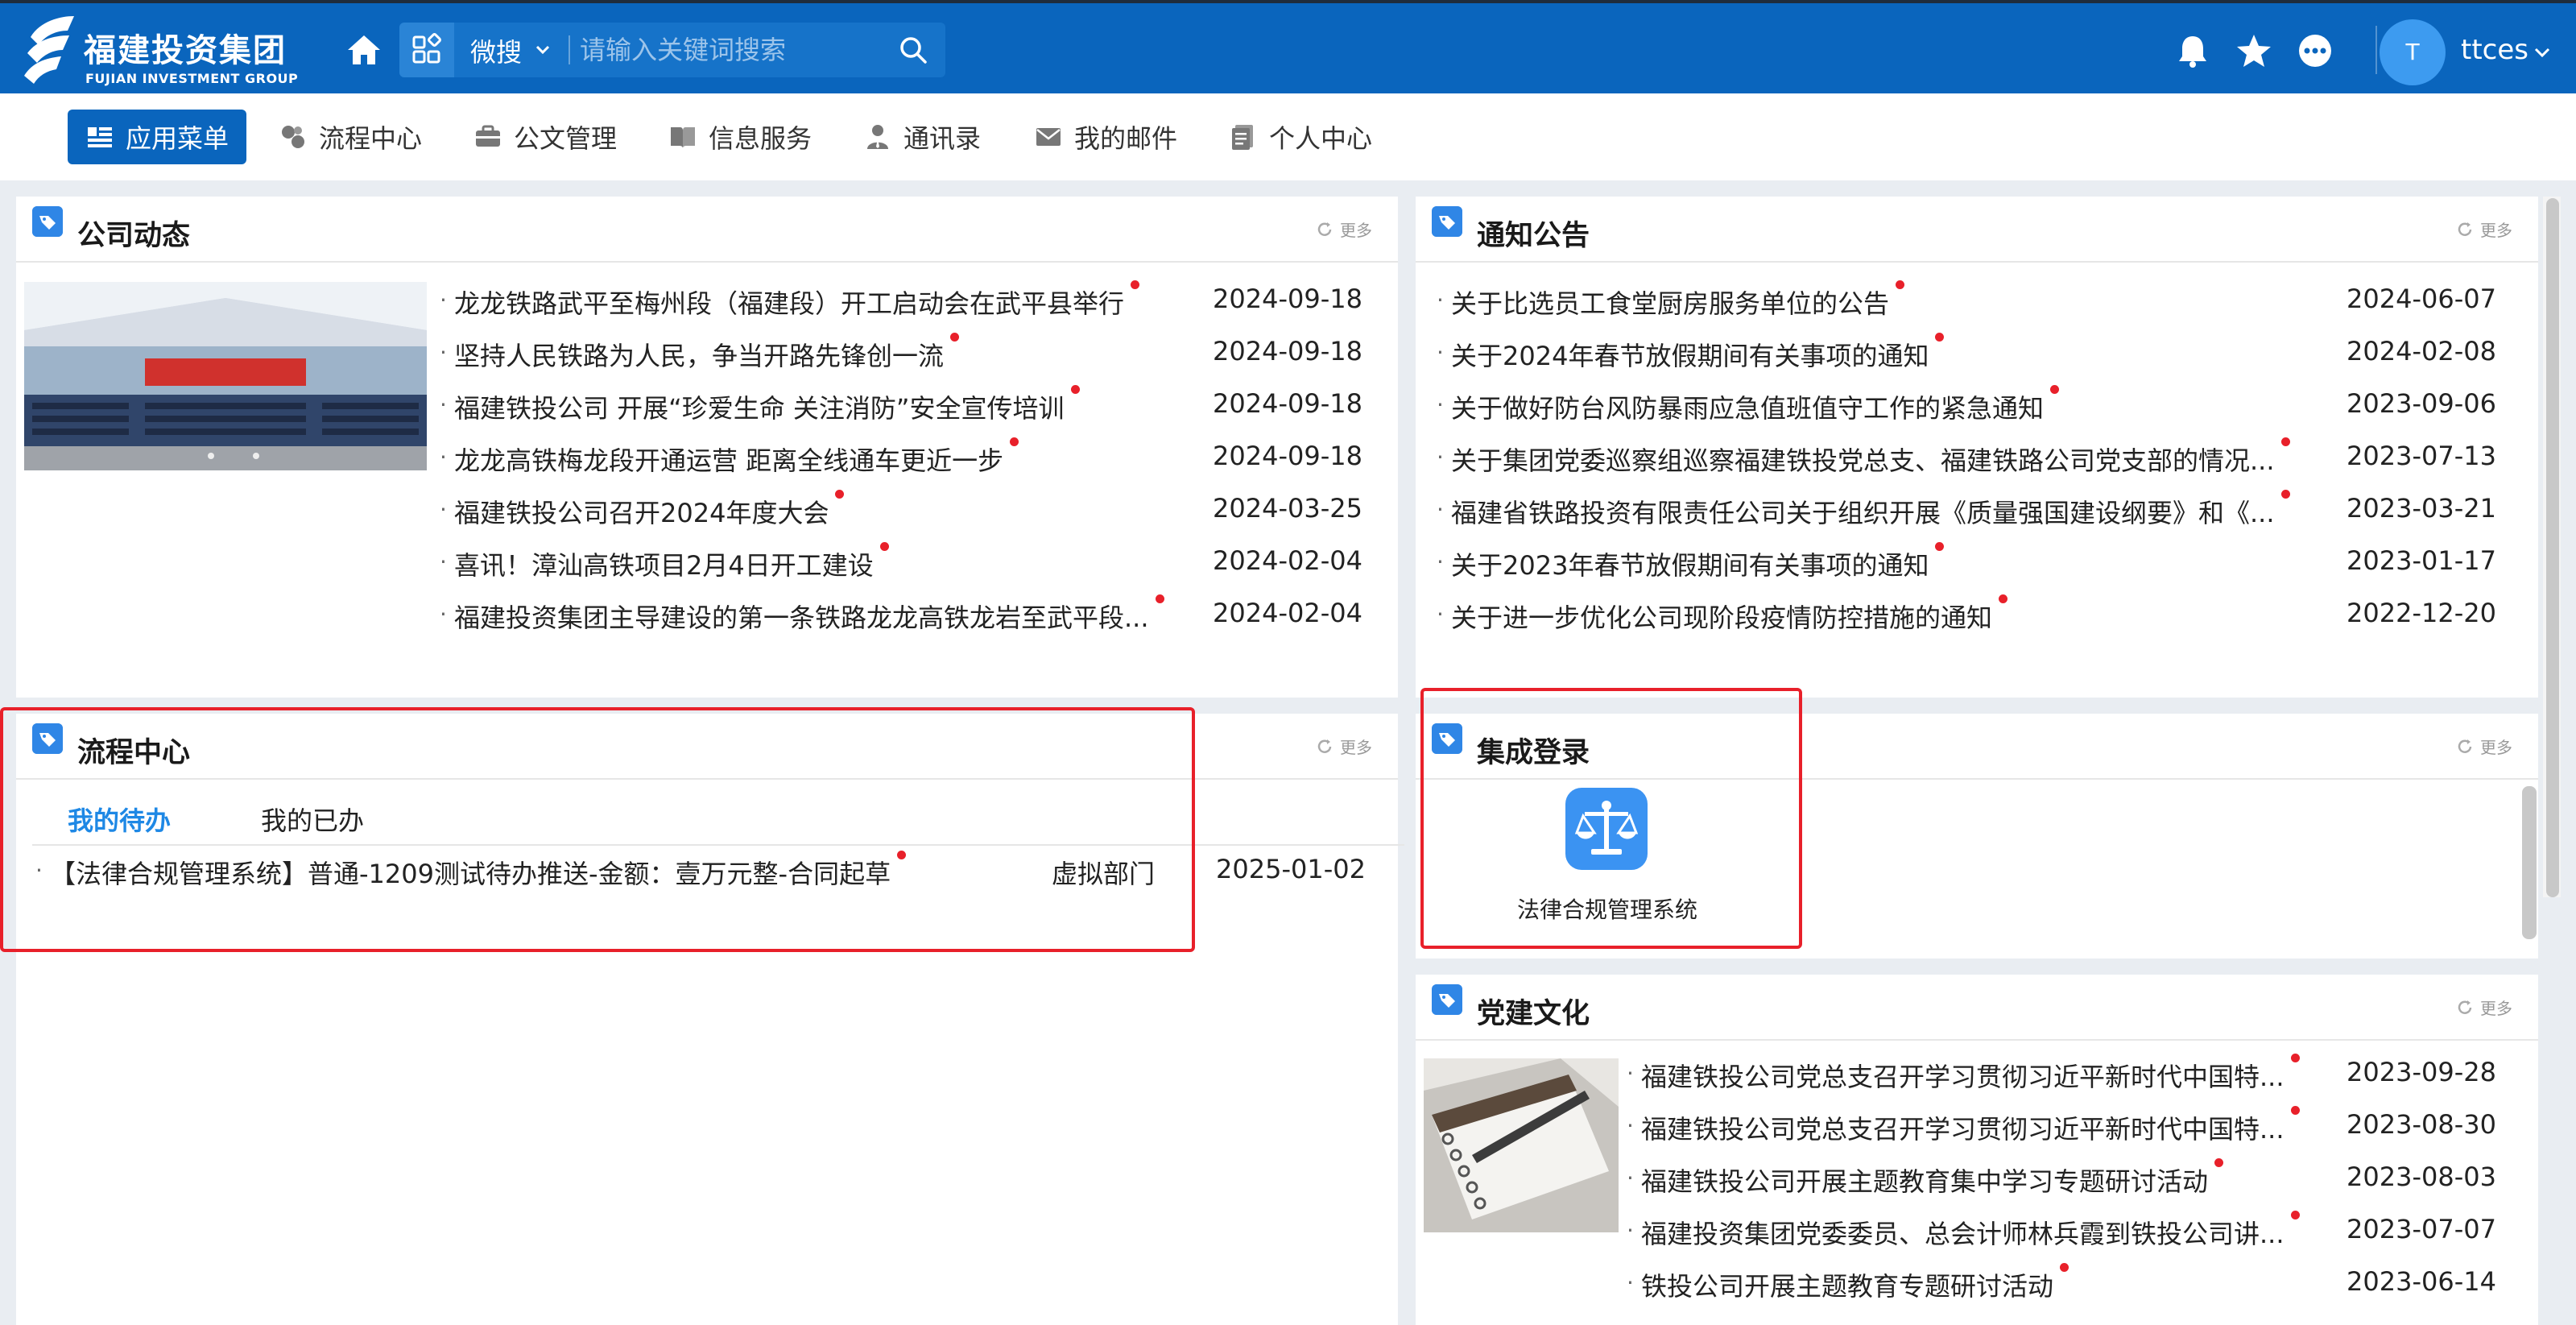  Describe the element at coordinates (100, 137) in the screenshot. I see `app-menu-icon` at that location.